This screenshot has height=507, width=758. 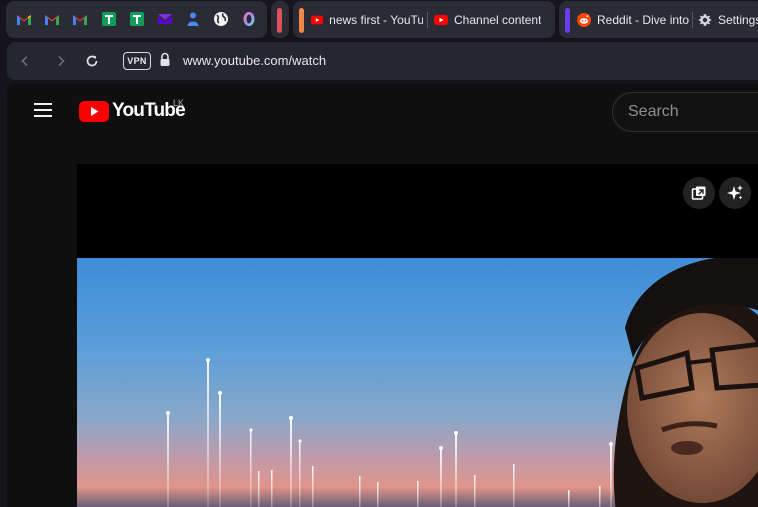 What do you see at coordinates (685, 112) in the screenshot?
I see `search-input: Search` at bounding box center [685, 112].